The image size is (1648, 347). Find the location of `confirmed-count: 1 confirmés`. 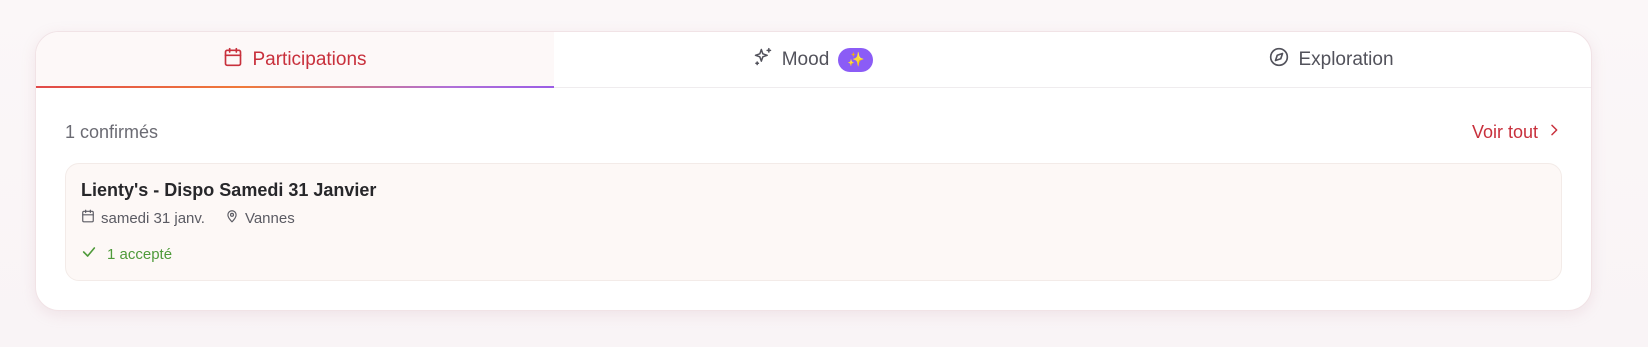

confirmed-count: 1 confirmés is located at coordinates (112, 132).